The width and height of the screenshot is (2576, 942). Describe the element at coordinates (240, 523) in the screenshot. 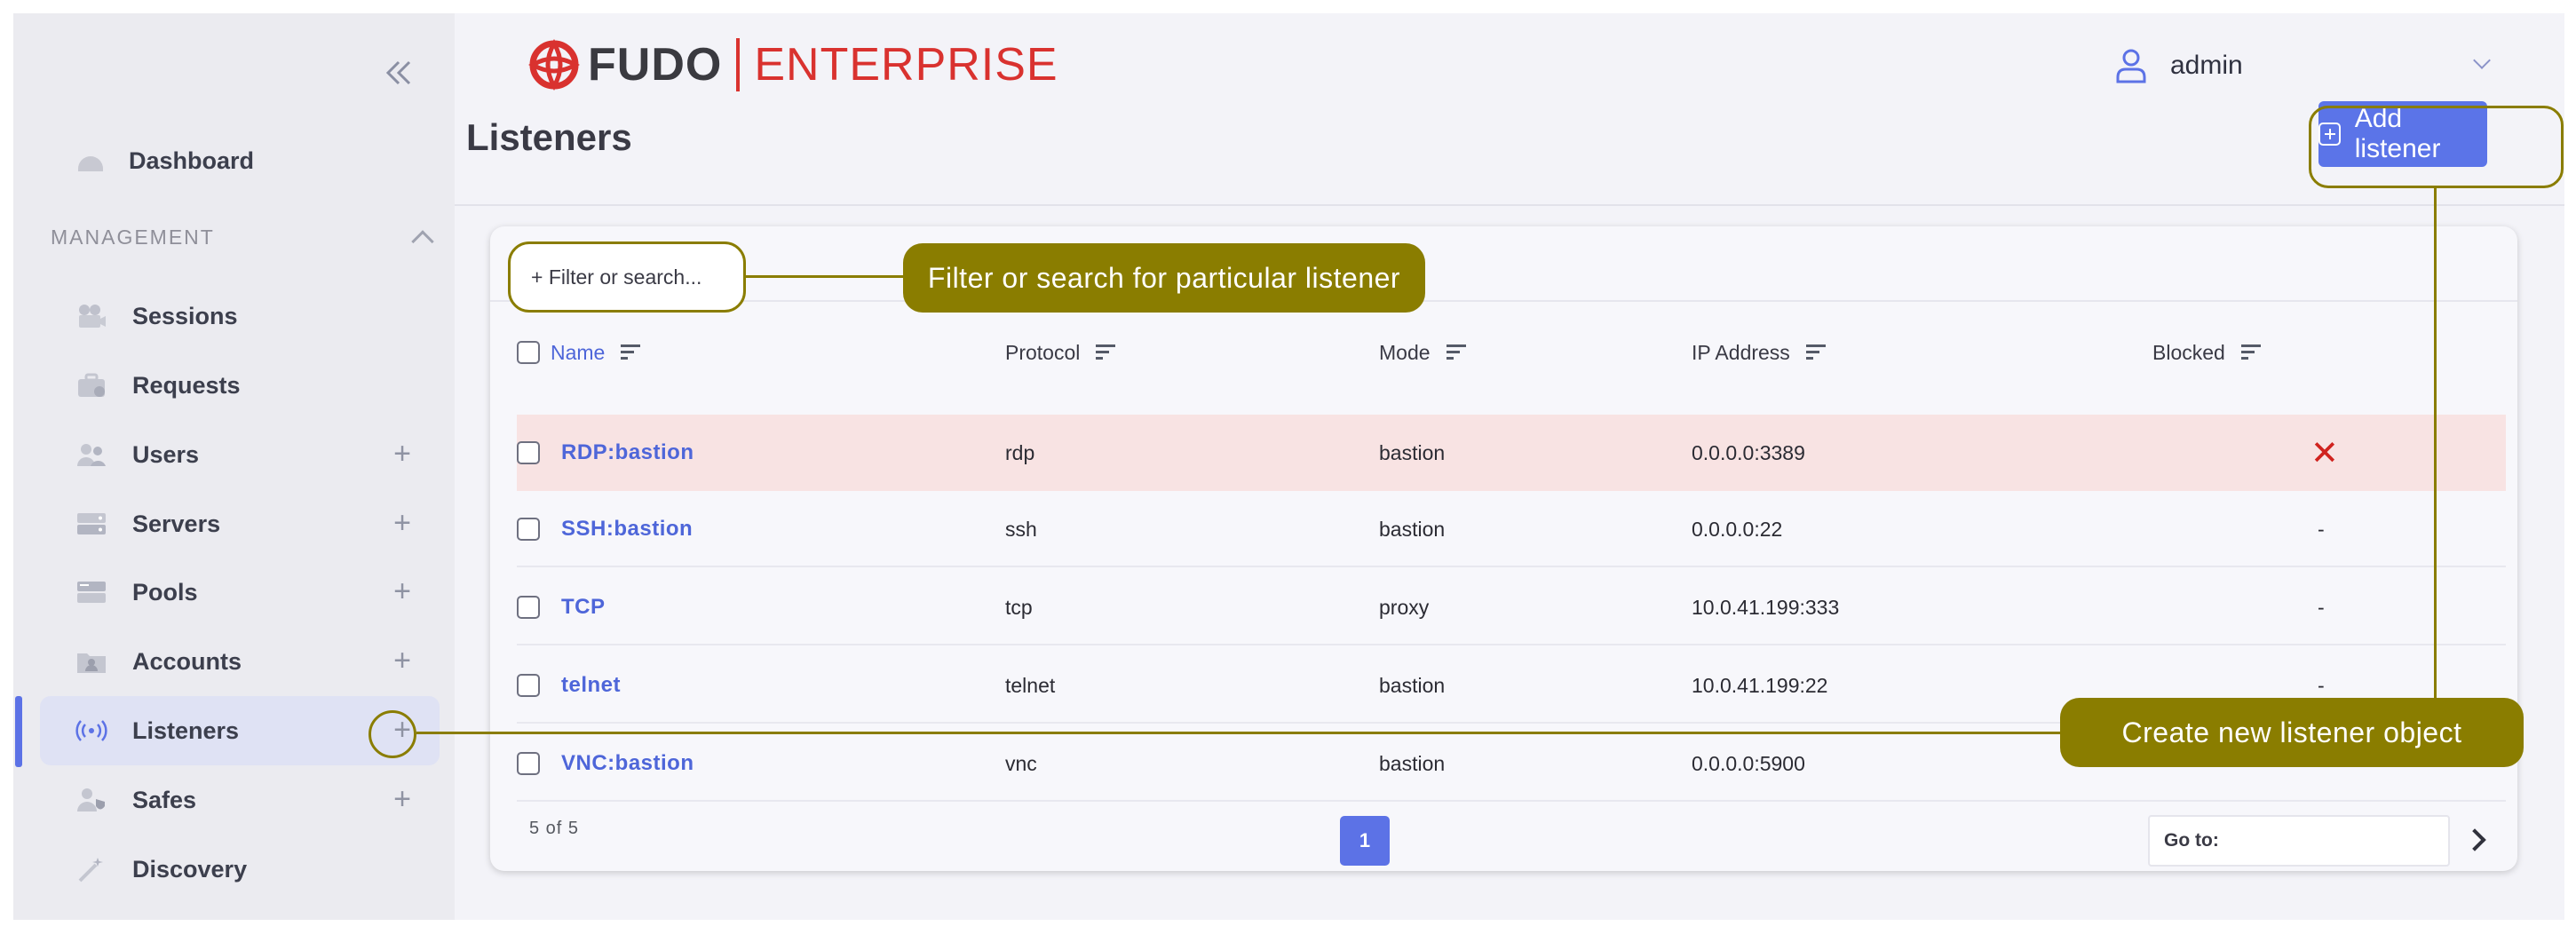

I see `sidebar-item-servers: Servers +` at that location.